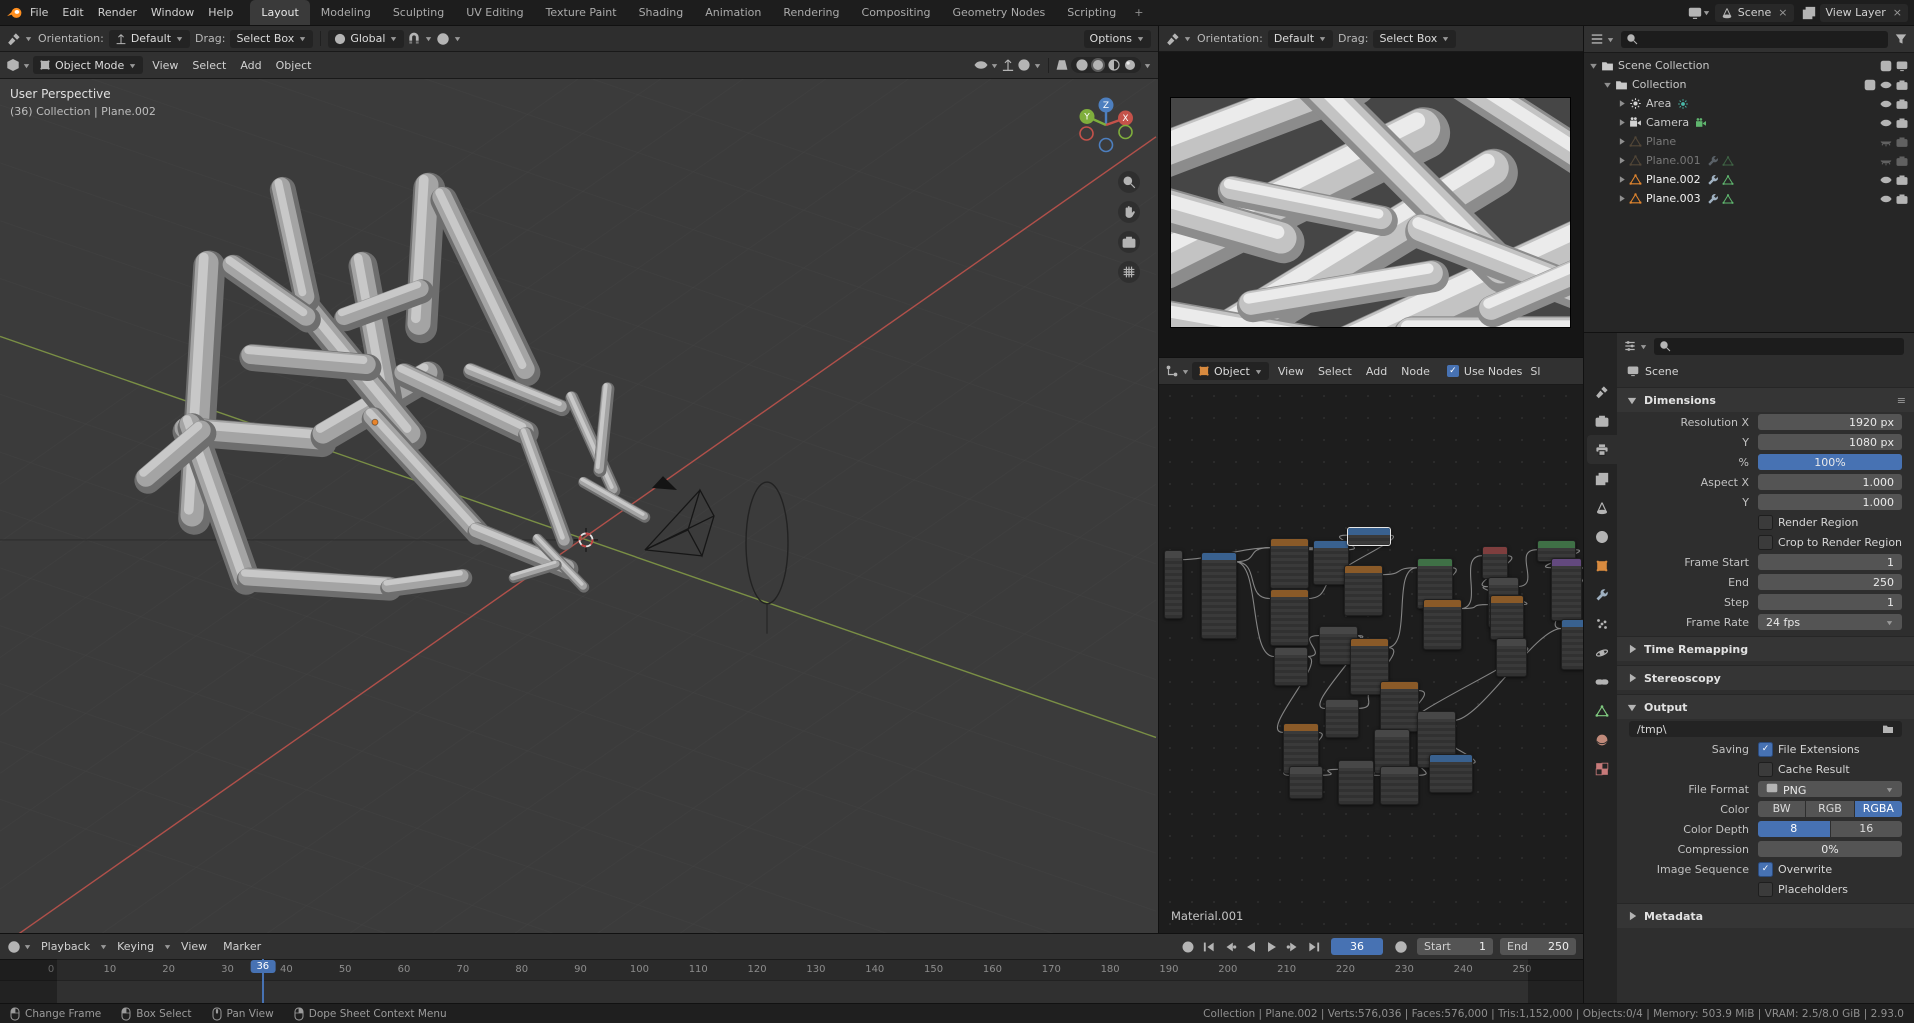 The width and height of the screenshot is (1914, 1023). I want to click on shading-caret-icon, so click(1147, 65).